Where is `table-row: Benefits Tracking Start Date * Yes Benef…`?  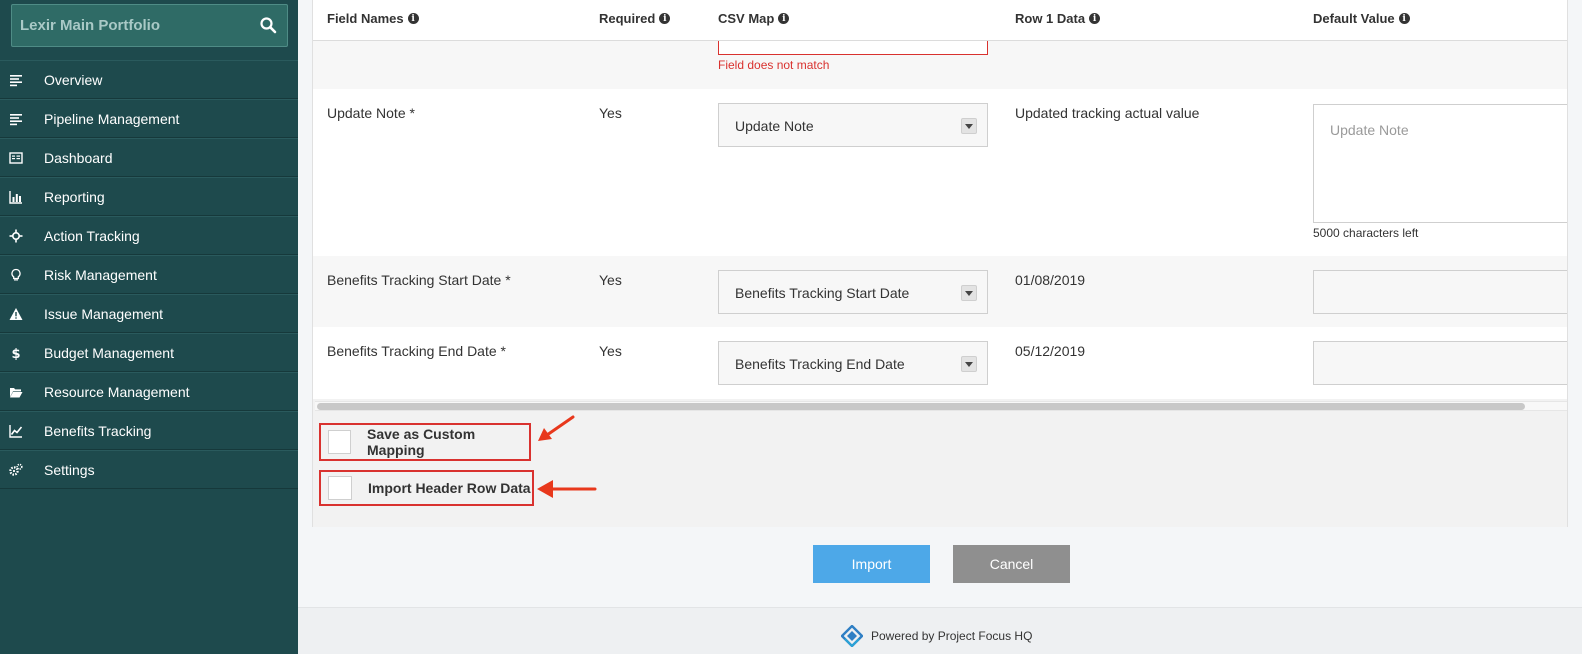 table-row: Benefits Tracking Start Date * Yes Benef… is located at coordinates (940, 291).